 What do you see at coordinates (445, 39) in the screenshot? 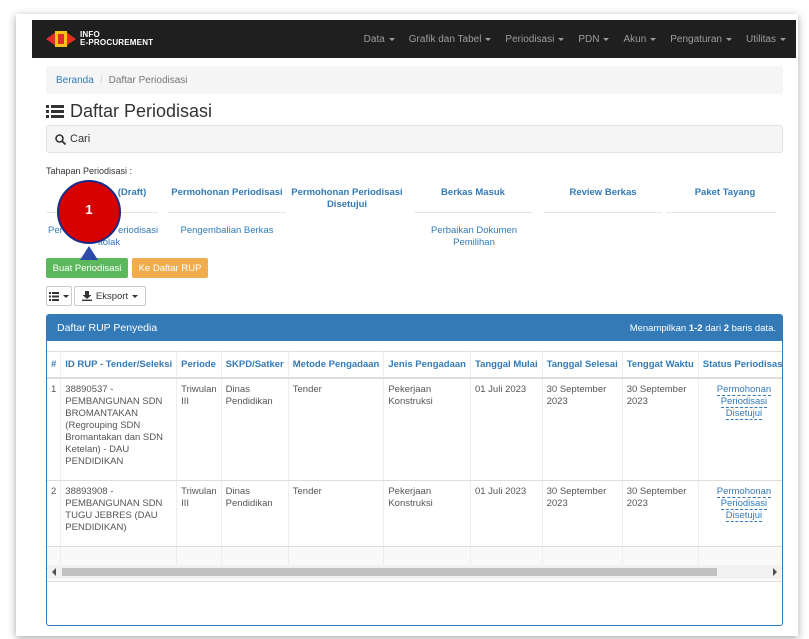
I see `nav-label: Grafik dan Tabel` at bounding box center [445, 39].